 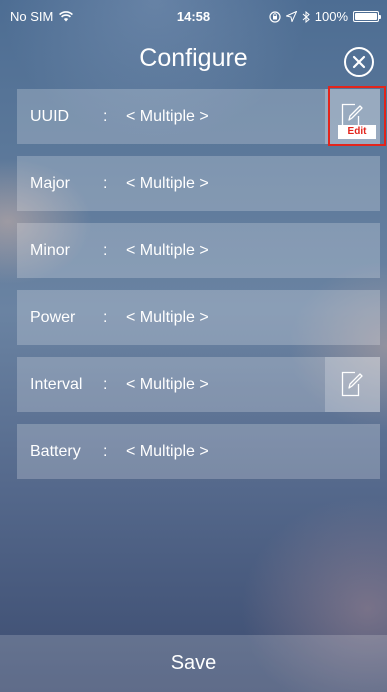 I want to click on edit-caption: Edit, so click(x=357, y=132).